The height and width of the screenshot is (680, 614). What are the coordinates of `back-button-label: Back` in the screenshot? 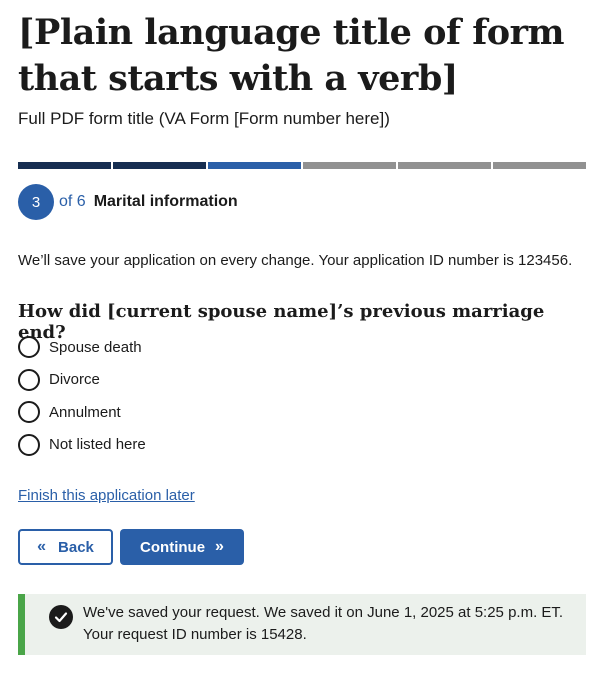 It's located at (76, 547).